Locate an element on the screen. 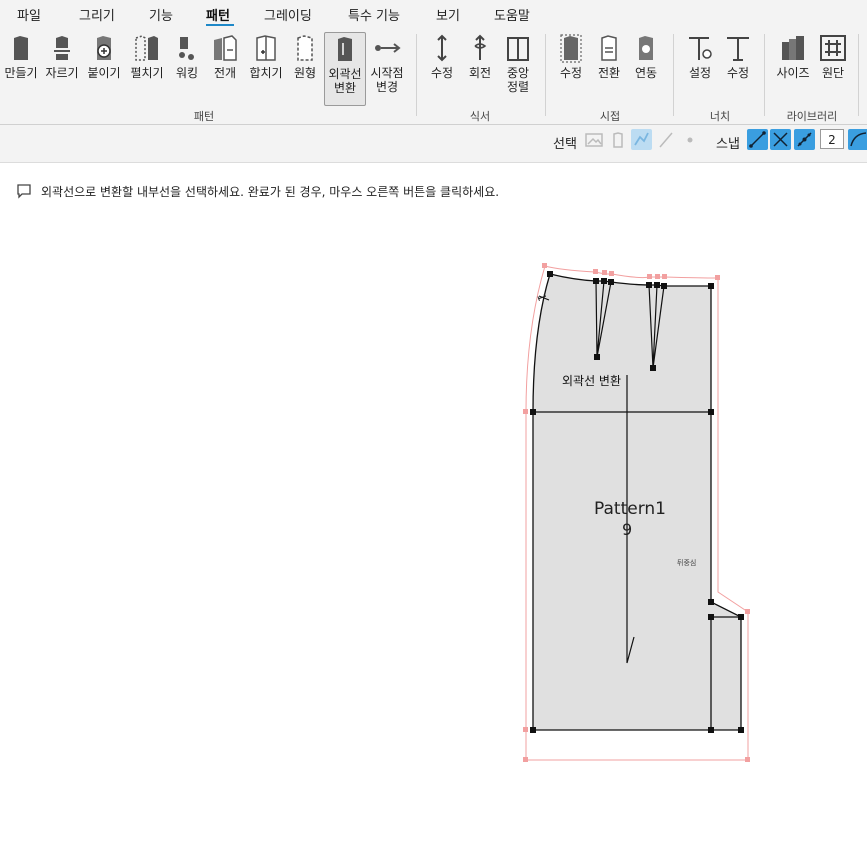  menu-function: 기능 is located at coordinates (161, 14).